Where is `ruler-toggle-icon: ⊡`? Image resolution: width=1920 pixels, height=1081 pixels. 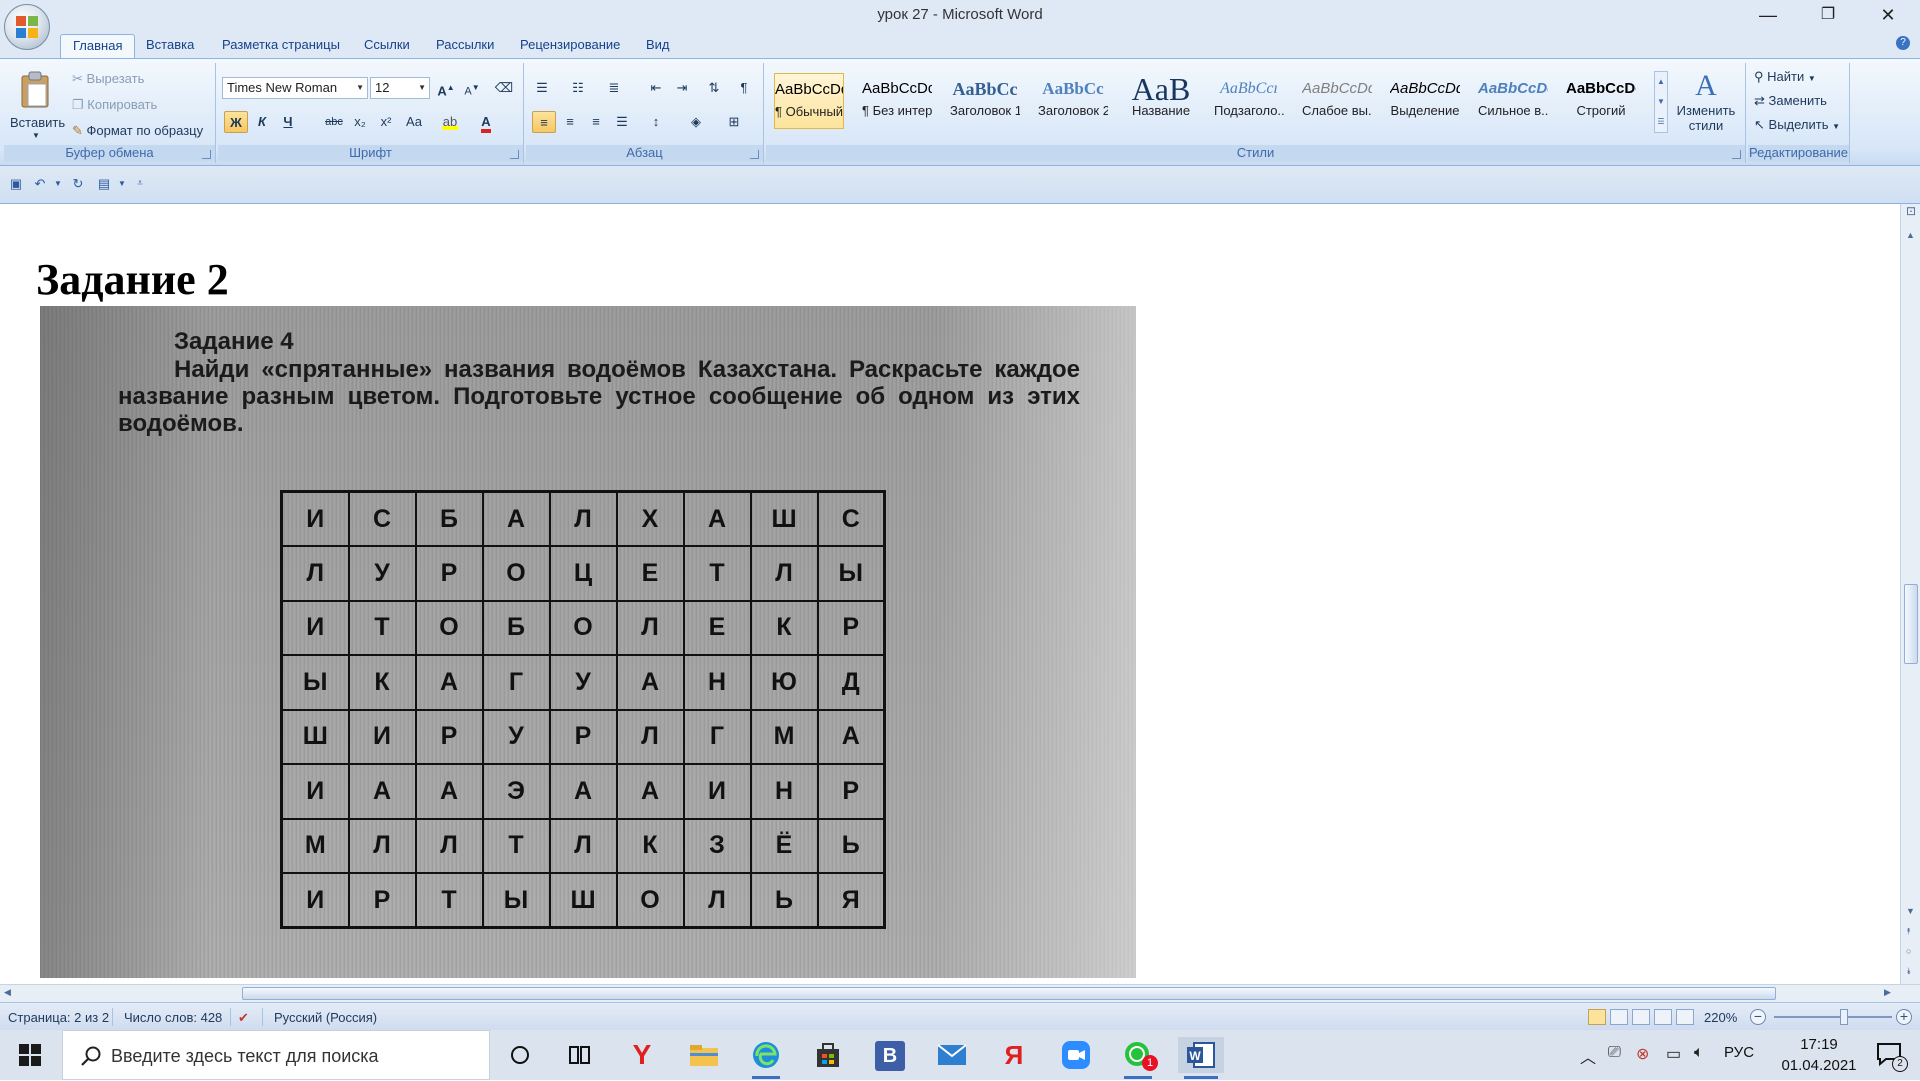
ruler-toggle-icon: ⊡ is located at coordinates (1911, 211).